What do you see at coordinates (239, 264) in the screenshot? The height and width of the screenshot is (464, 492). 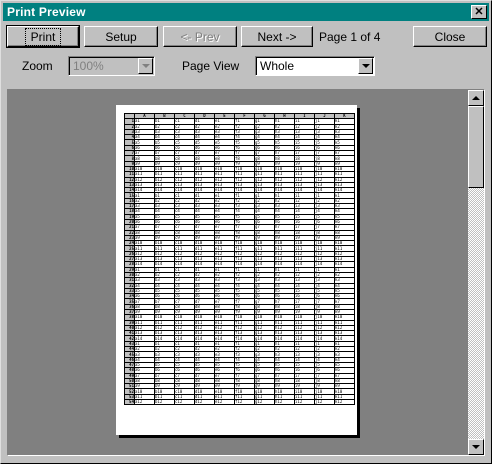 I see `table-row: 28 a14 b14 c14 d14 e14 f14 g14 h14 i14 j14 k14` at bounding box center [239, 264].